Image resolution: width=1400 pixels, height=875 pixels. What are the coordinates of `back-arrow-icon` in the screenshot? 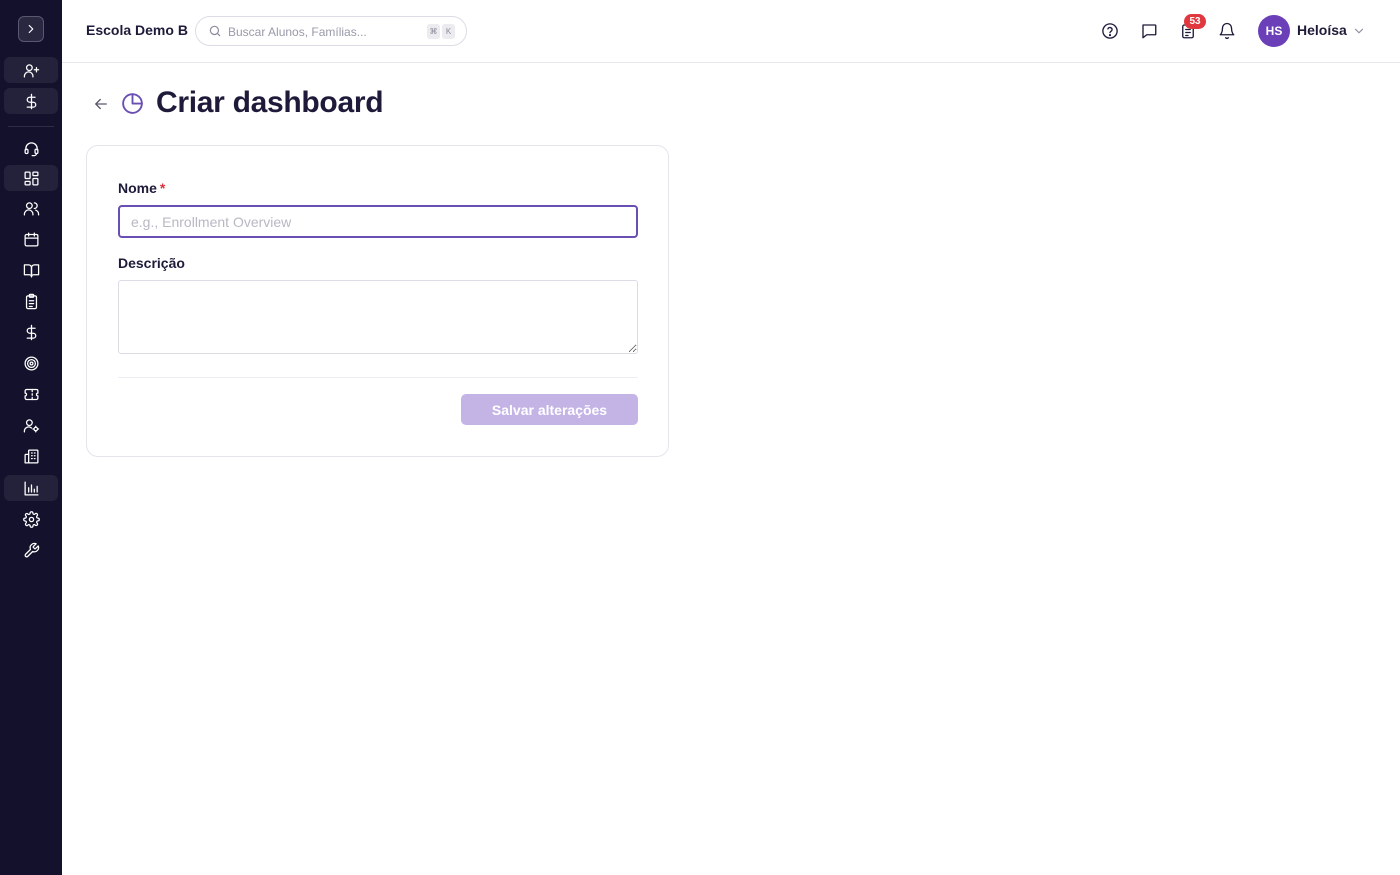 It's located at (101, 104).